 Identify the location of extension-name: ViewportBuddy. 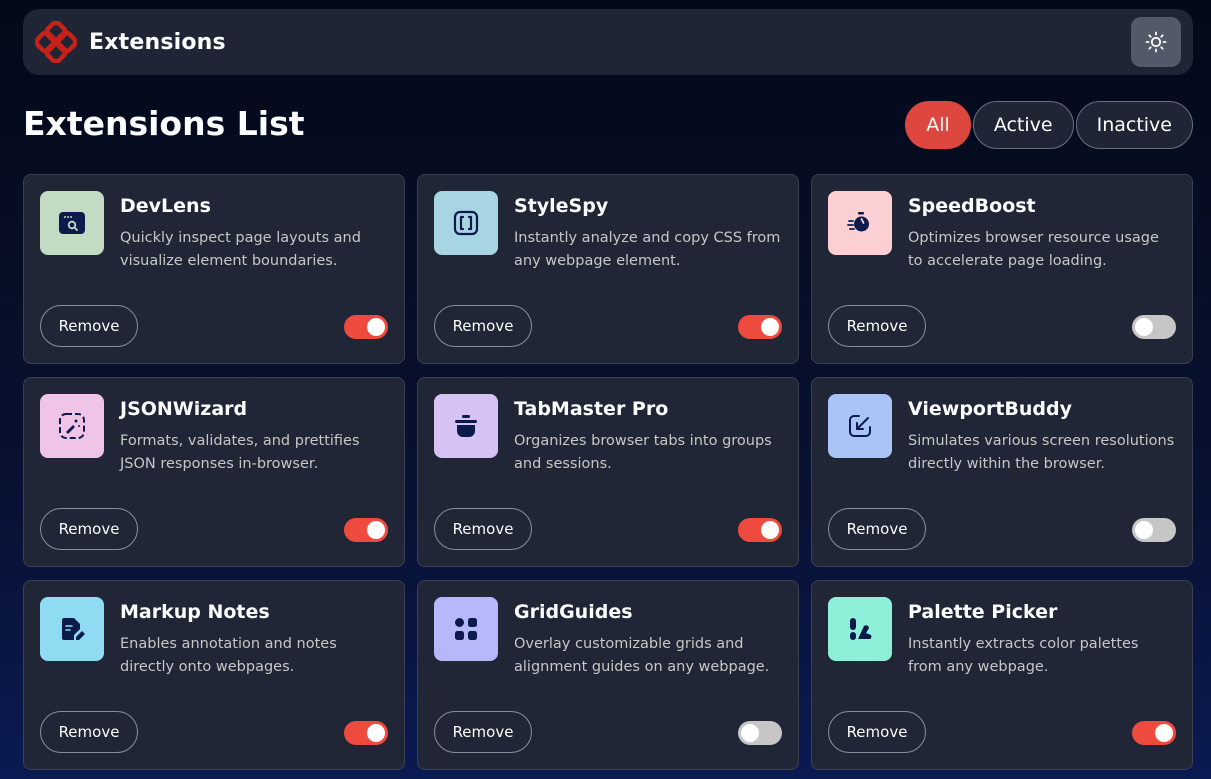
(990, 409).